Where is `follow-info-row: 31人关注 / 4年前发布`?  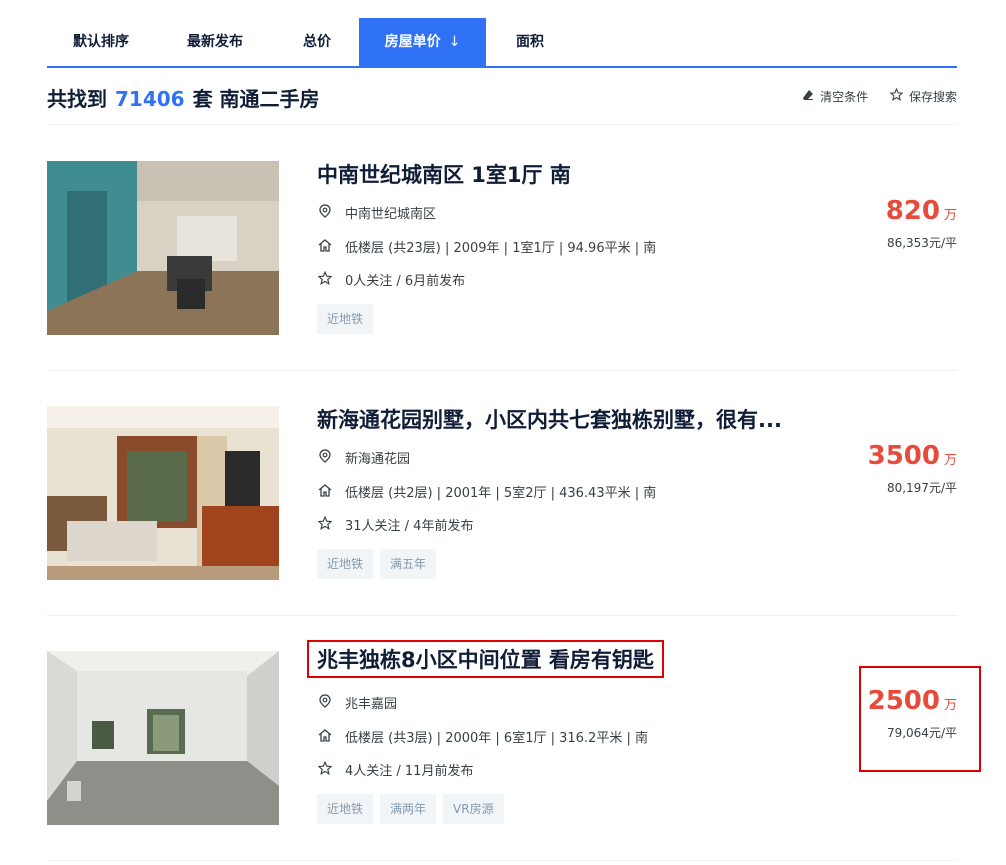 follow-info-row: 31人关注 / 4年前发布 is located at coordinates (395, 524).